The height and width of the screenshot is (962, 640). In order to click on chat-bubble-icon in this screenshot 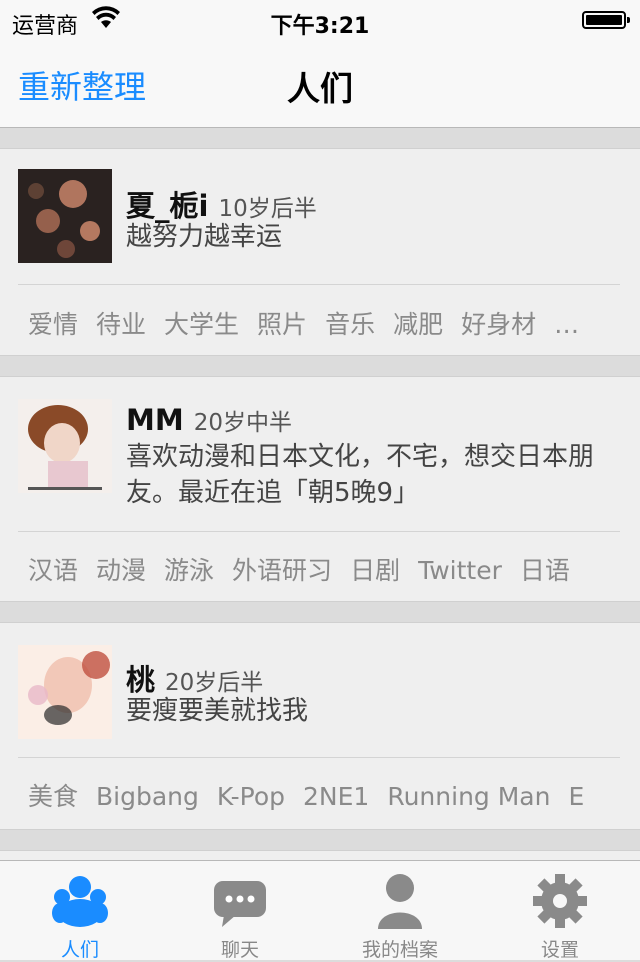, I will do `click(240, 904)`.